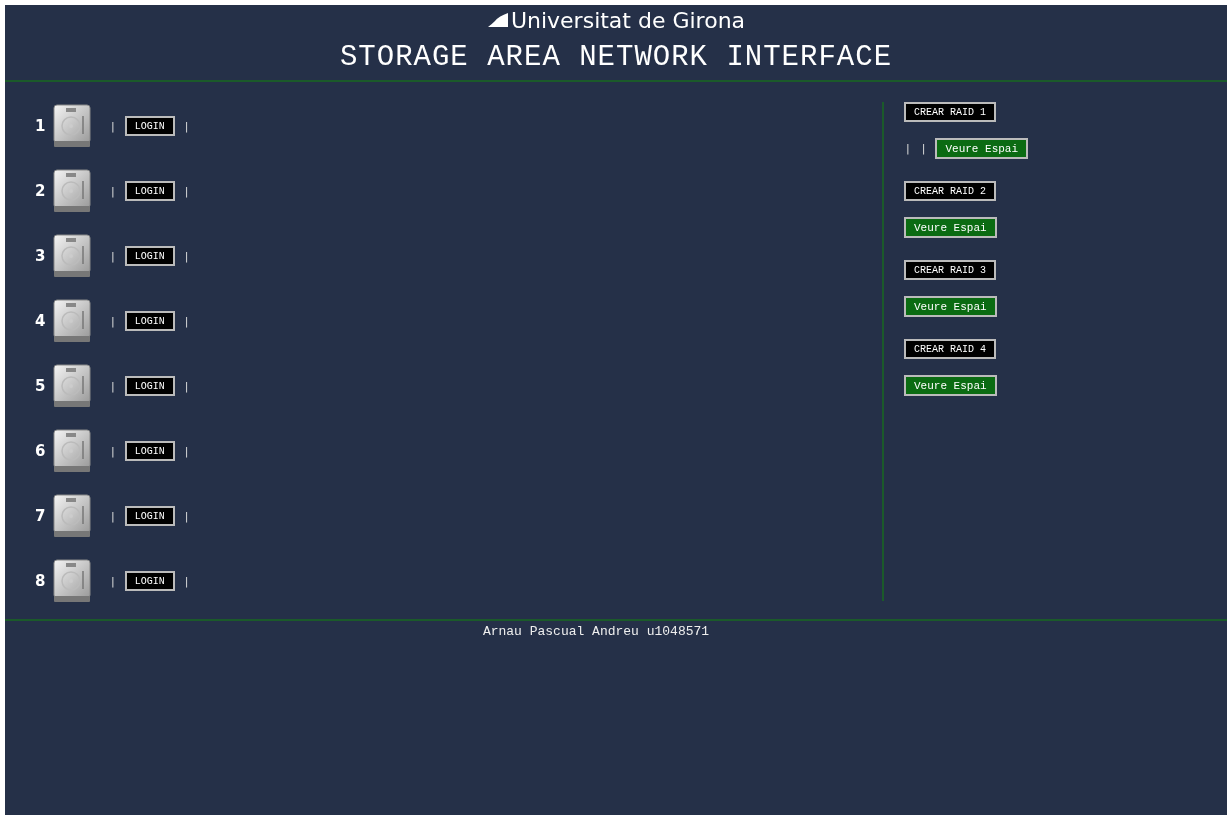 The height and width of the screenshot is (815, 1227). Describe the element at coordinates (41, 126) in the screenshot. I see `disk-number: 1` at that location.